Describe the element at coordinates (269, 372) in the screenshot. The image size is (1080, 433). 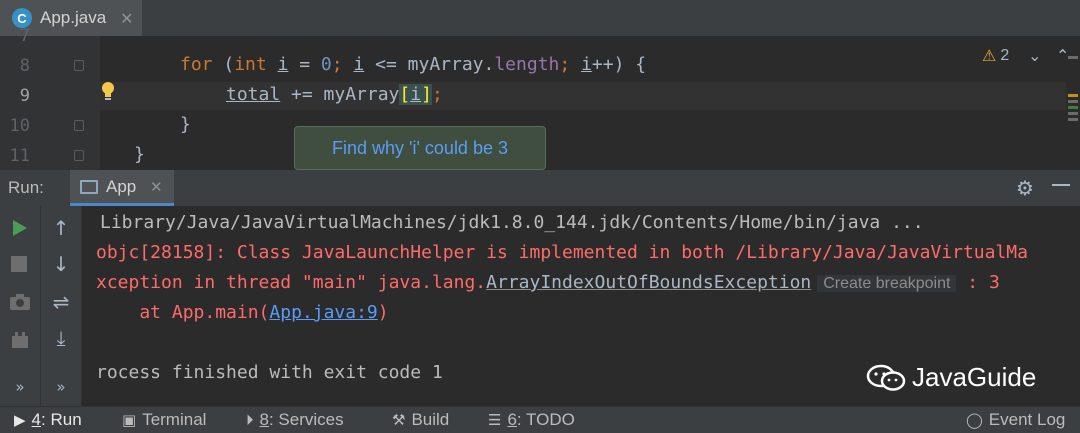
I see `console-line: rocess finished with exit code 1` at that location.